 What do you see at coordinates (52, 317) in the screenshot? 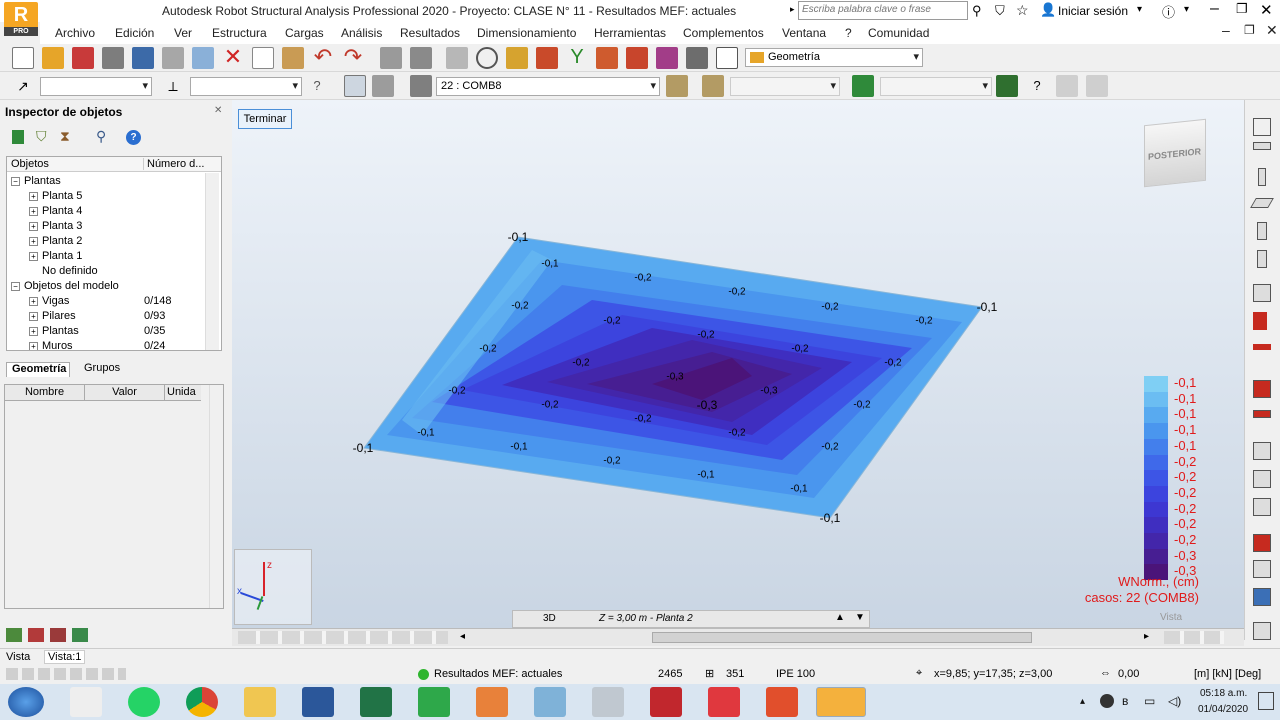
I see `tree-item: + Pilares` at bounding box center [52, 317].